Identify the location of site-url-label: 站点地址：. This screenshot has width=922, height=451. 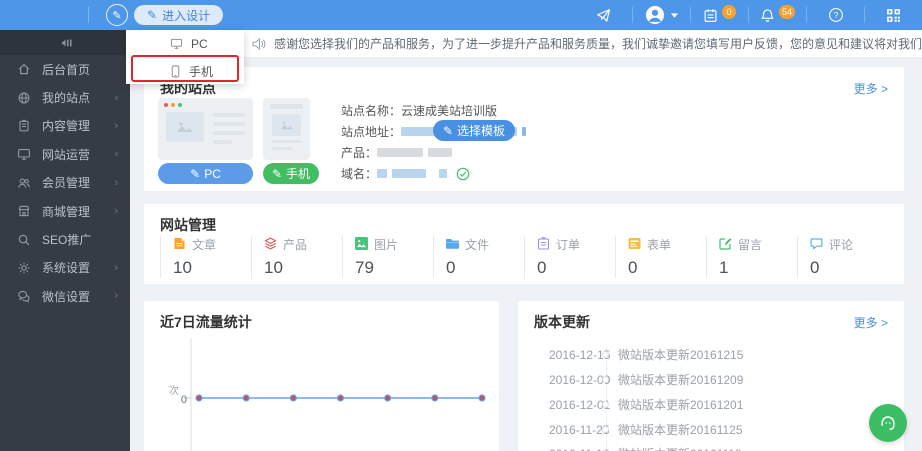
(371, 132).